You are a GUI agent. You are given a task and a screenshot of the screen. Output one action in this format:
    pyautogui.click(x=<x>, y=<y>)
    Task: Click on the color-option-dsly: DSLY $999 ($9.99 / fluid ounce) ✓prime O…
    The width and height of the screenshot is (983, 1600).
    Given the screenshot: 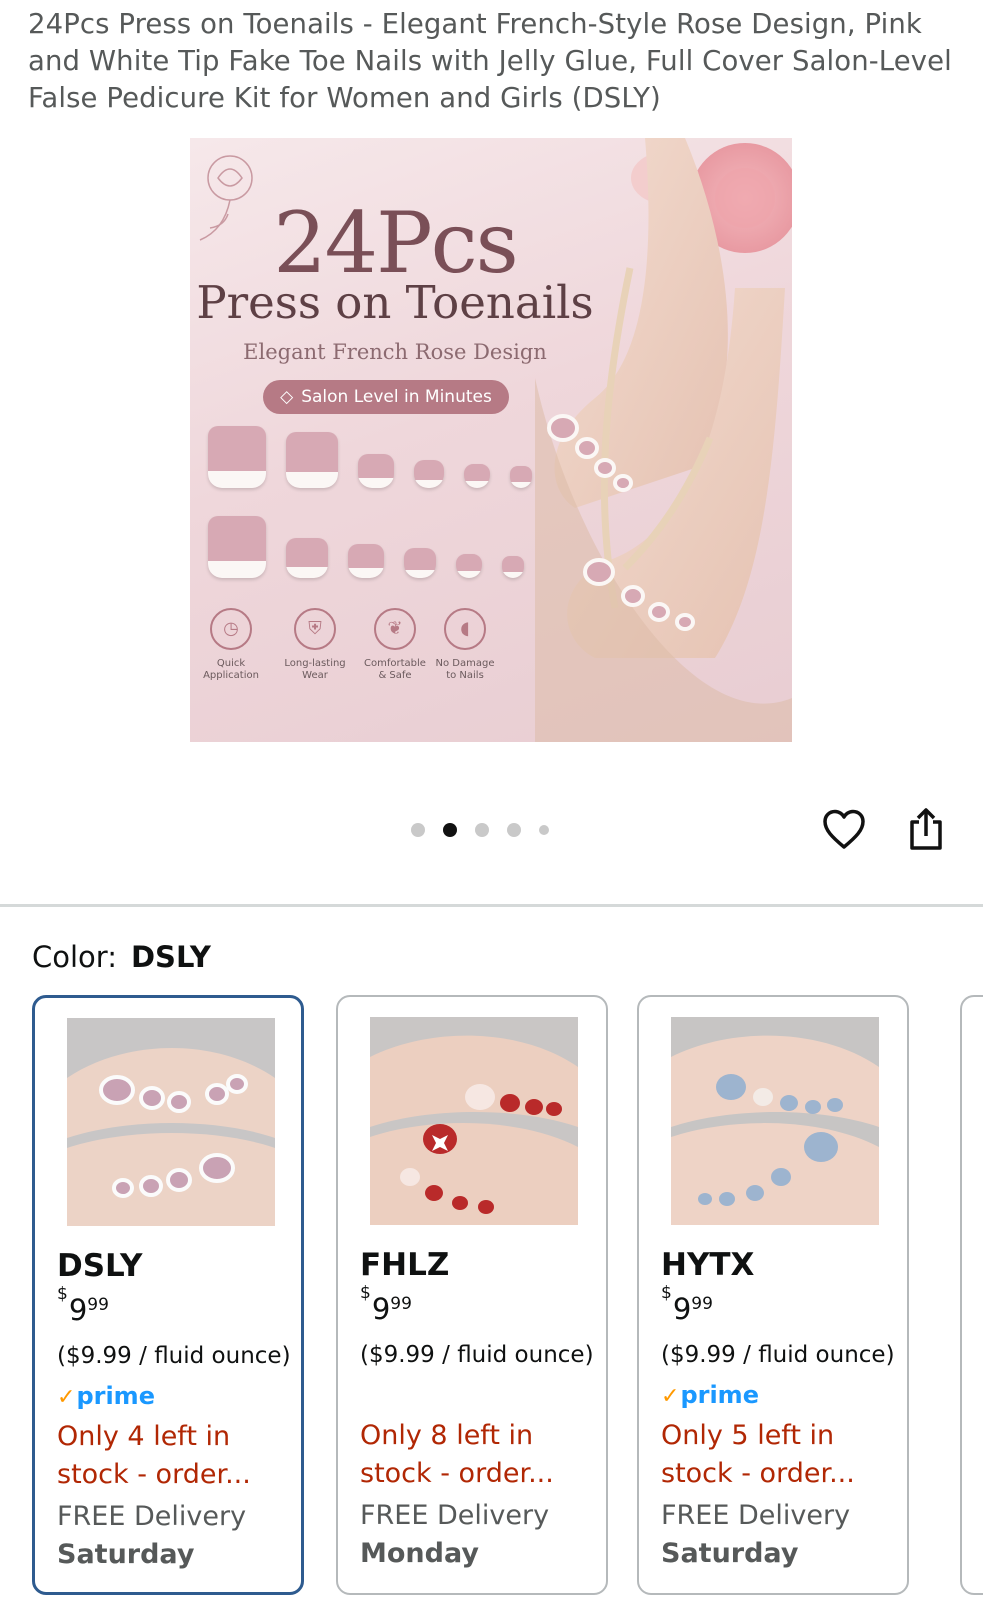 What is the action you would take?
    pyautogui.click(x=168, y=1295)
    